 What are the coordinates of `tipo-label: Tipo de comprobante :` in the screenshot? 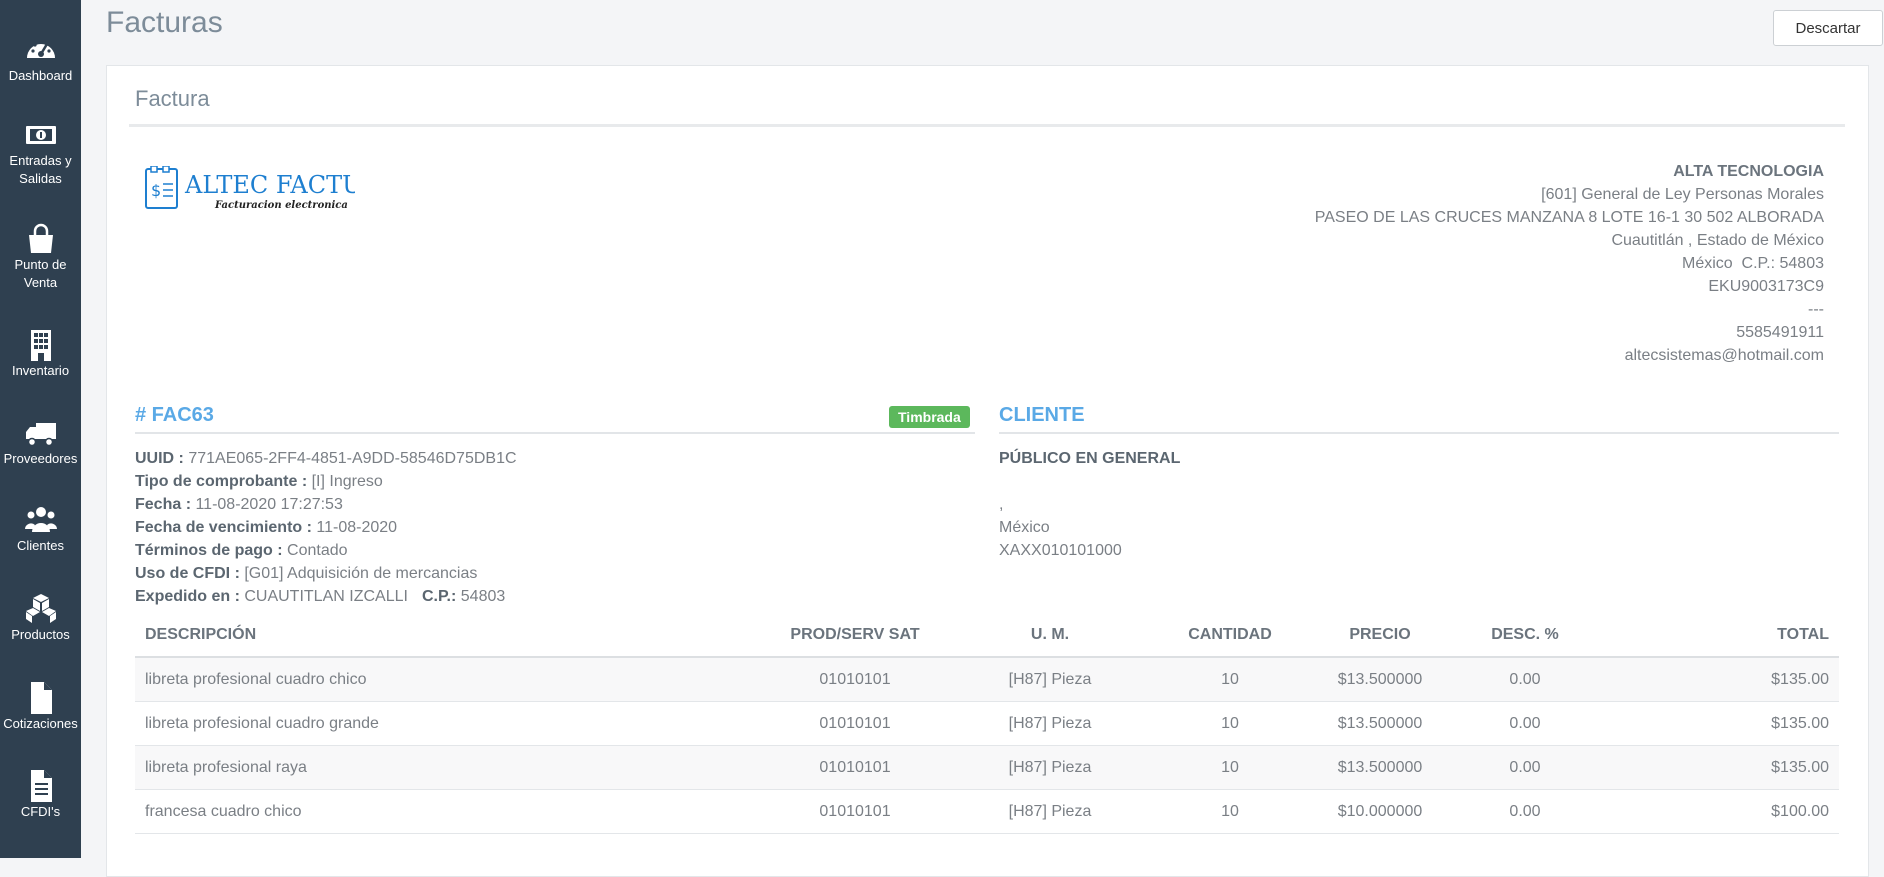 It's located at (223, 481).